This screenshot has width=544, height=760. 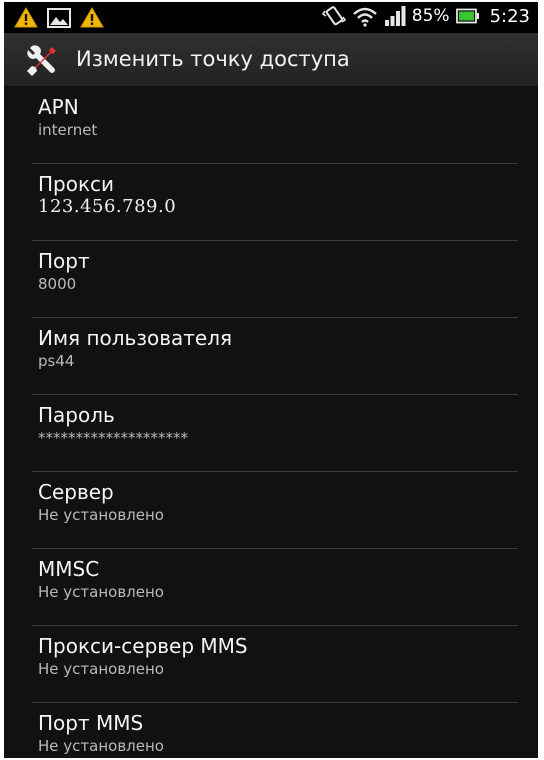 I want to click on signal-icon, so click(x=395, y=16).